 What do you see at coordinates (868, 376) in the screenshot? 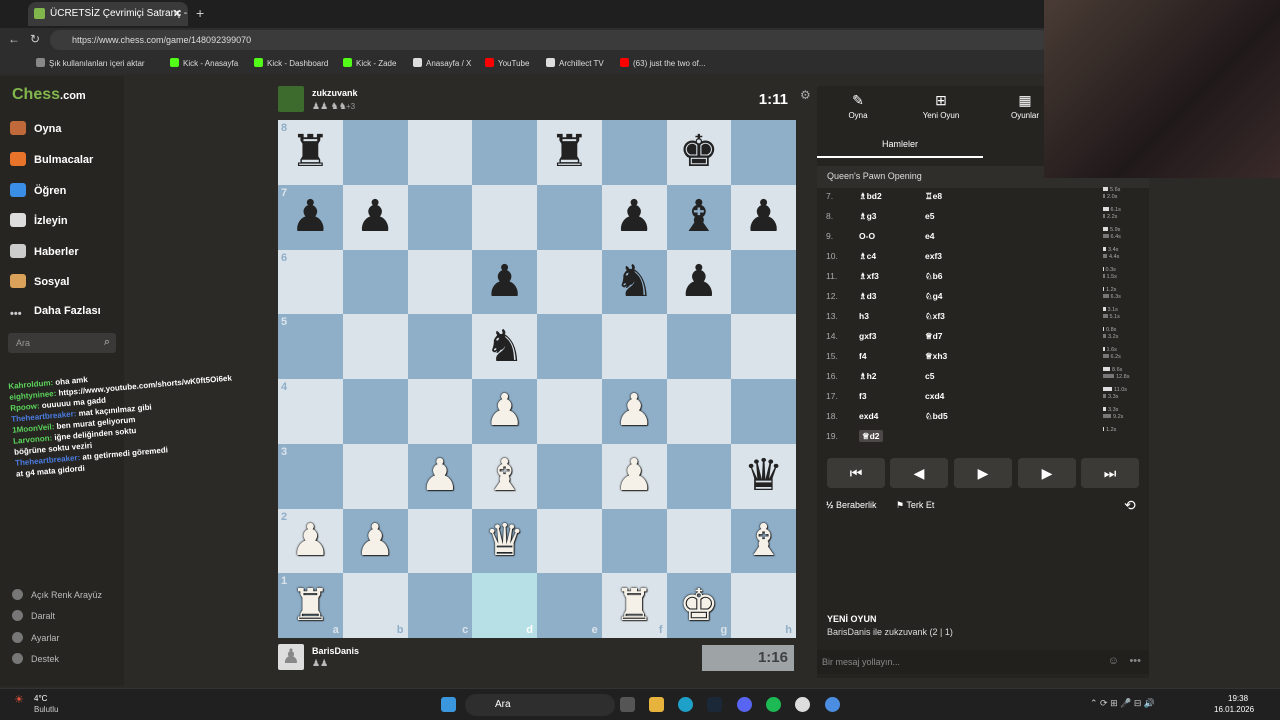
I see `white-move: ♗h2` at bounding box center [868, 376].